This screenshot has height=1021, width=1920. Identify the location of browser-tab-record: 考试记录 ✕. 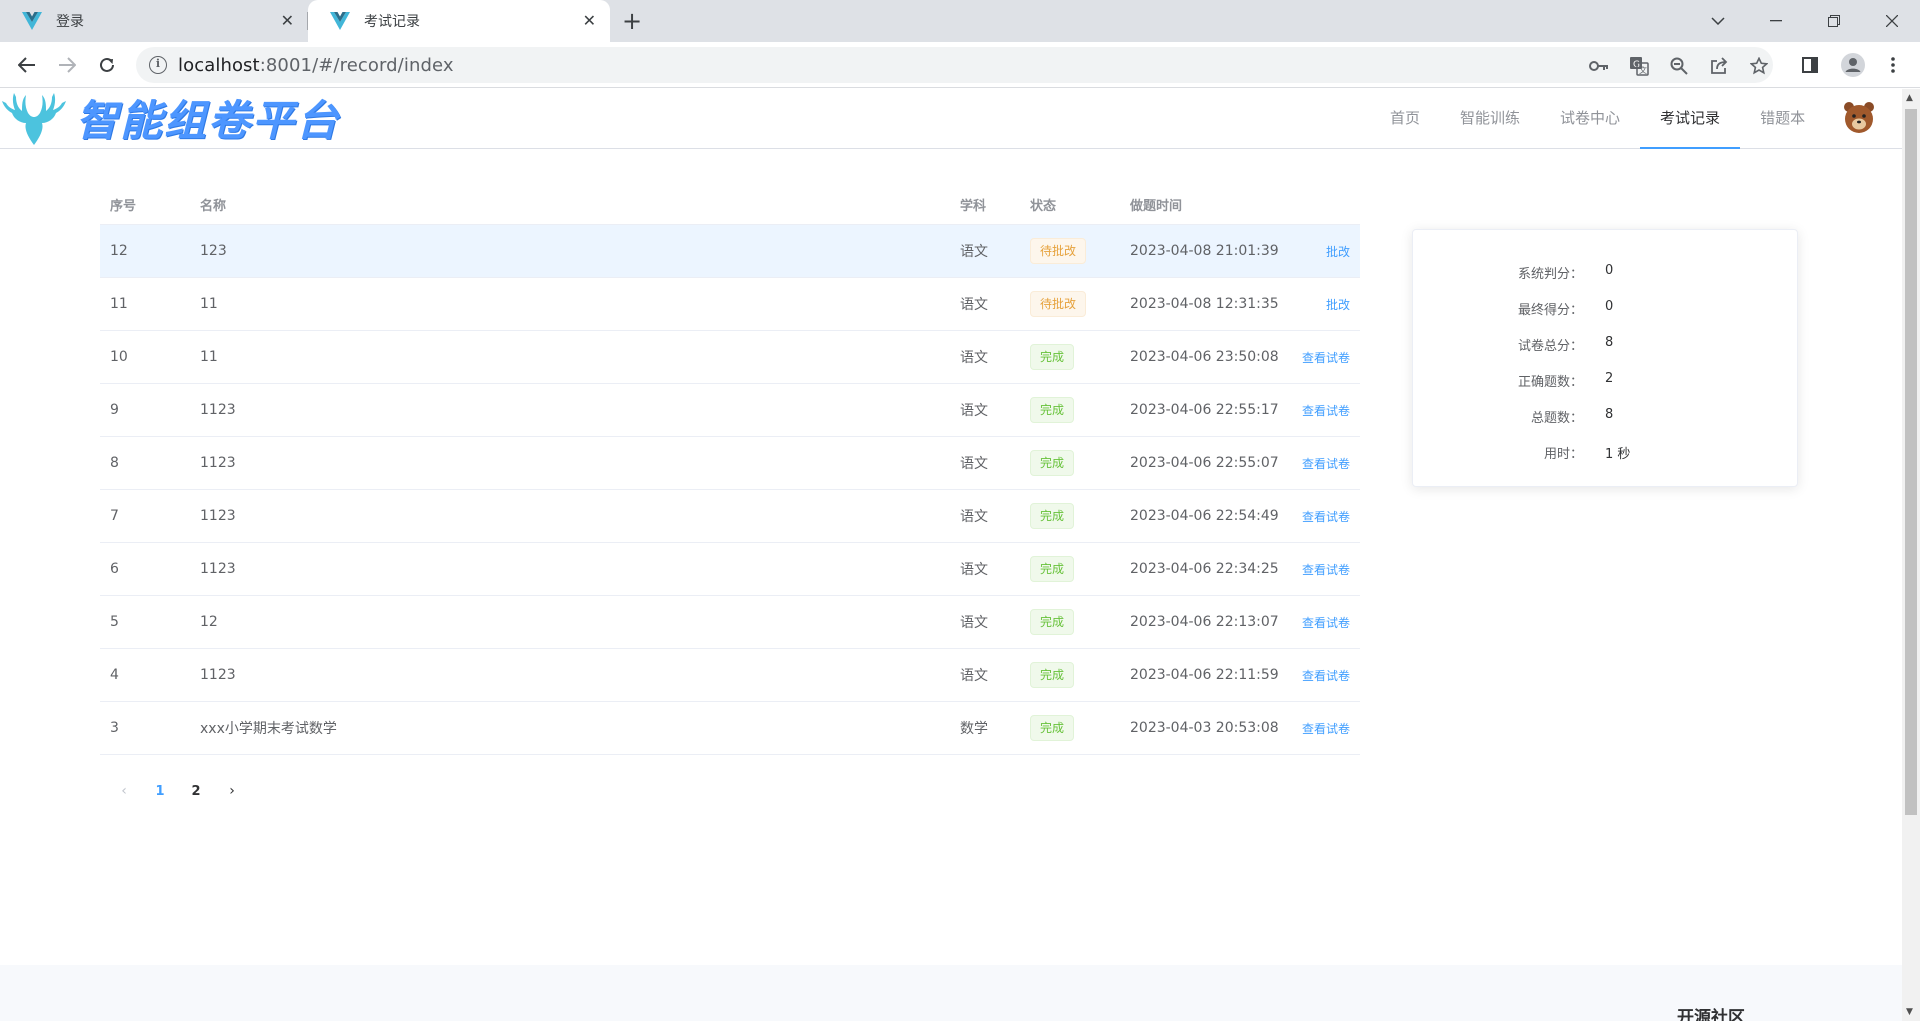
(459, 21).